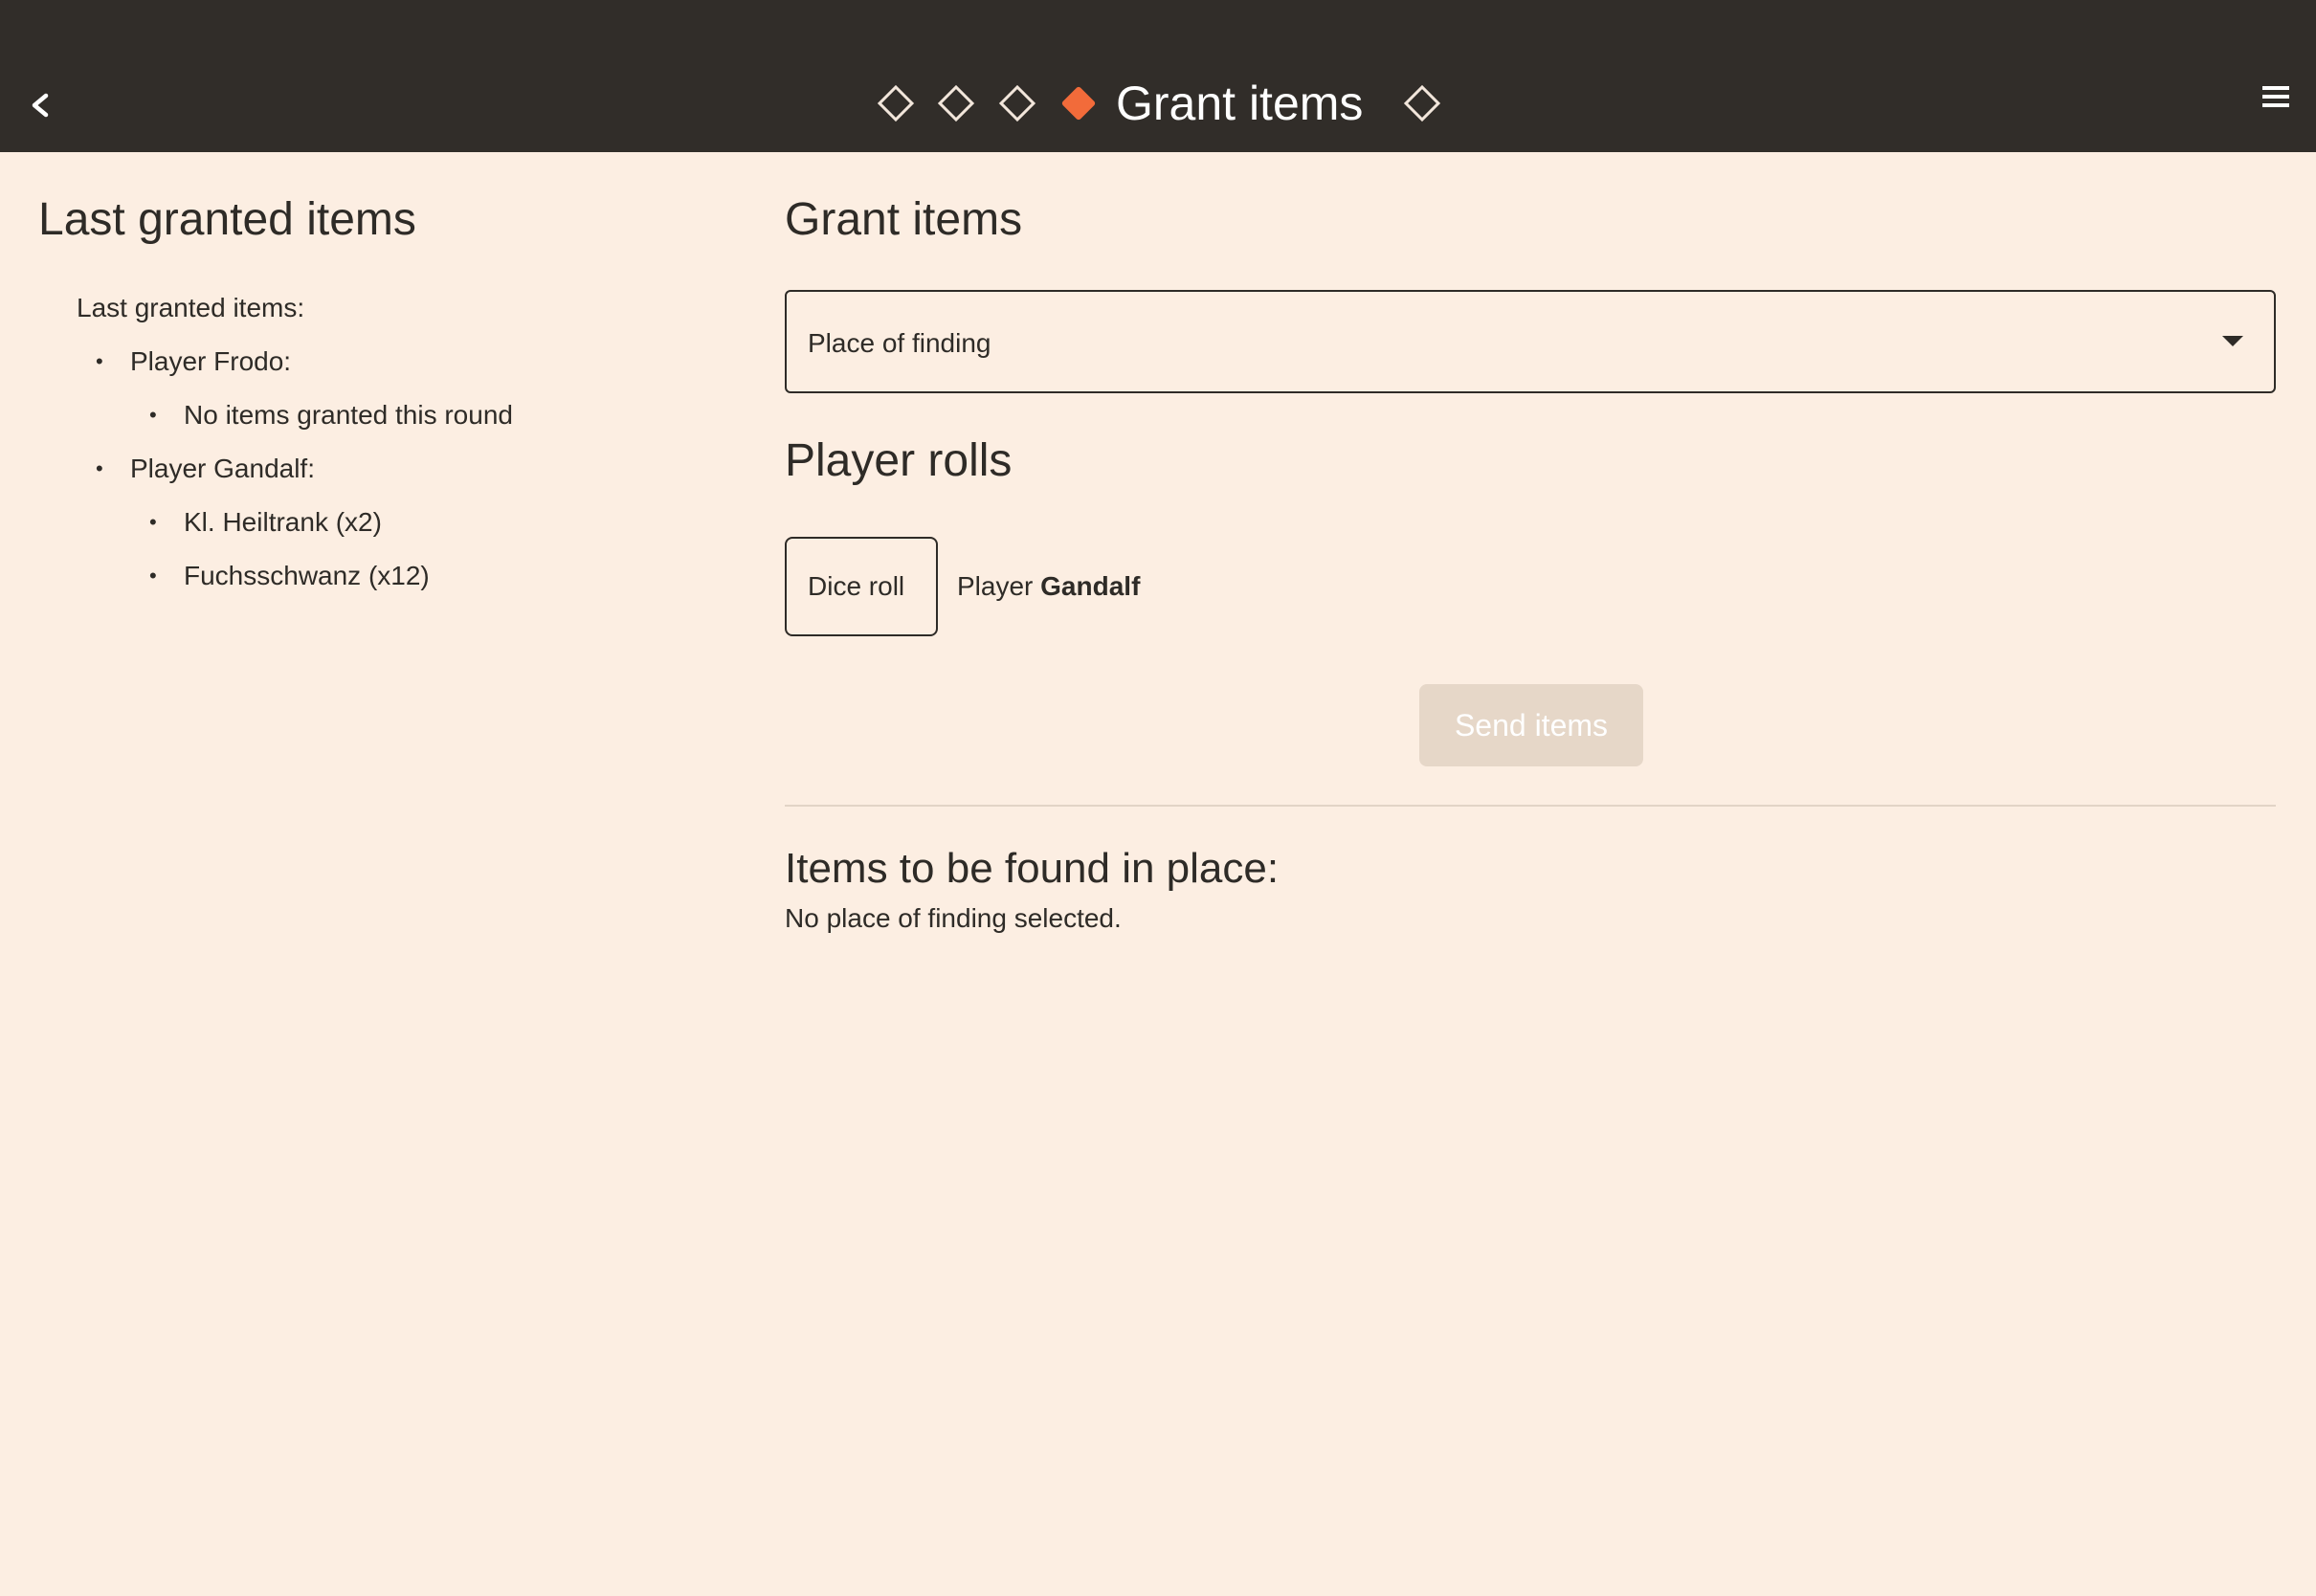  I want to click on granted-item-text: No items granted this round, so click(349, 415).